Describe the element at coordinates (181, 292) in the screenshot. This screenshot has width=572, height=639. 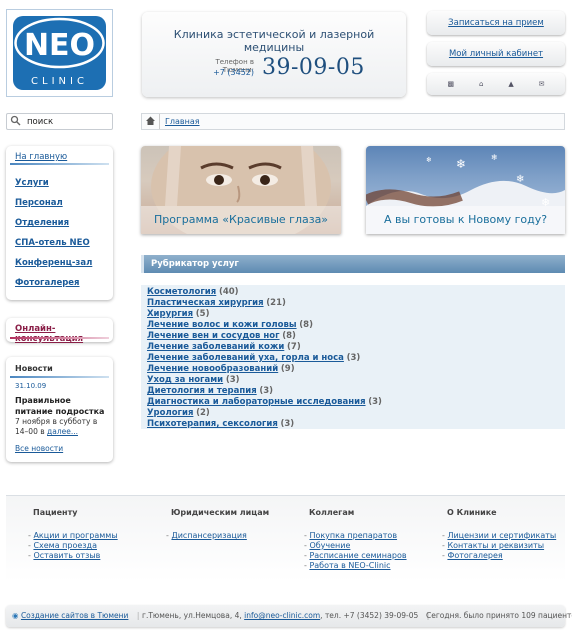
I see `rubric-link: Косметология` at that location.